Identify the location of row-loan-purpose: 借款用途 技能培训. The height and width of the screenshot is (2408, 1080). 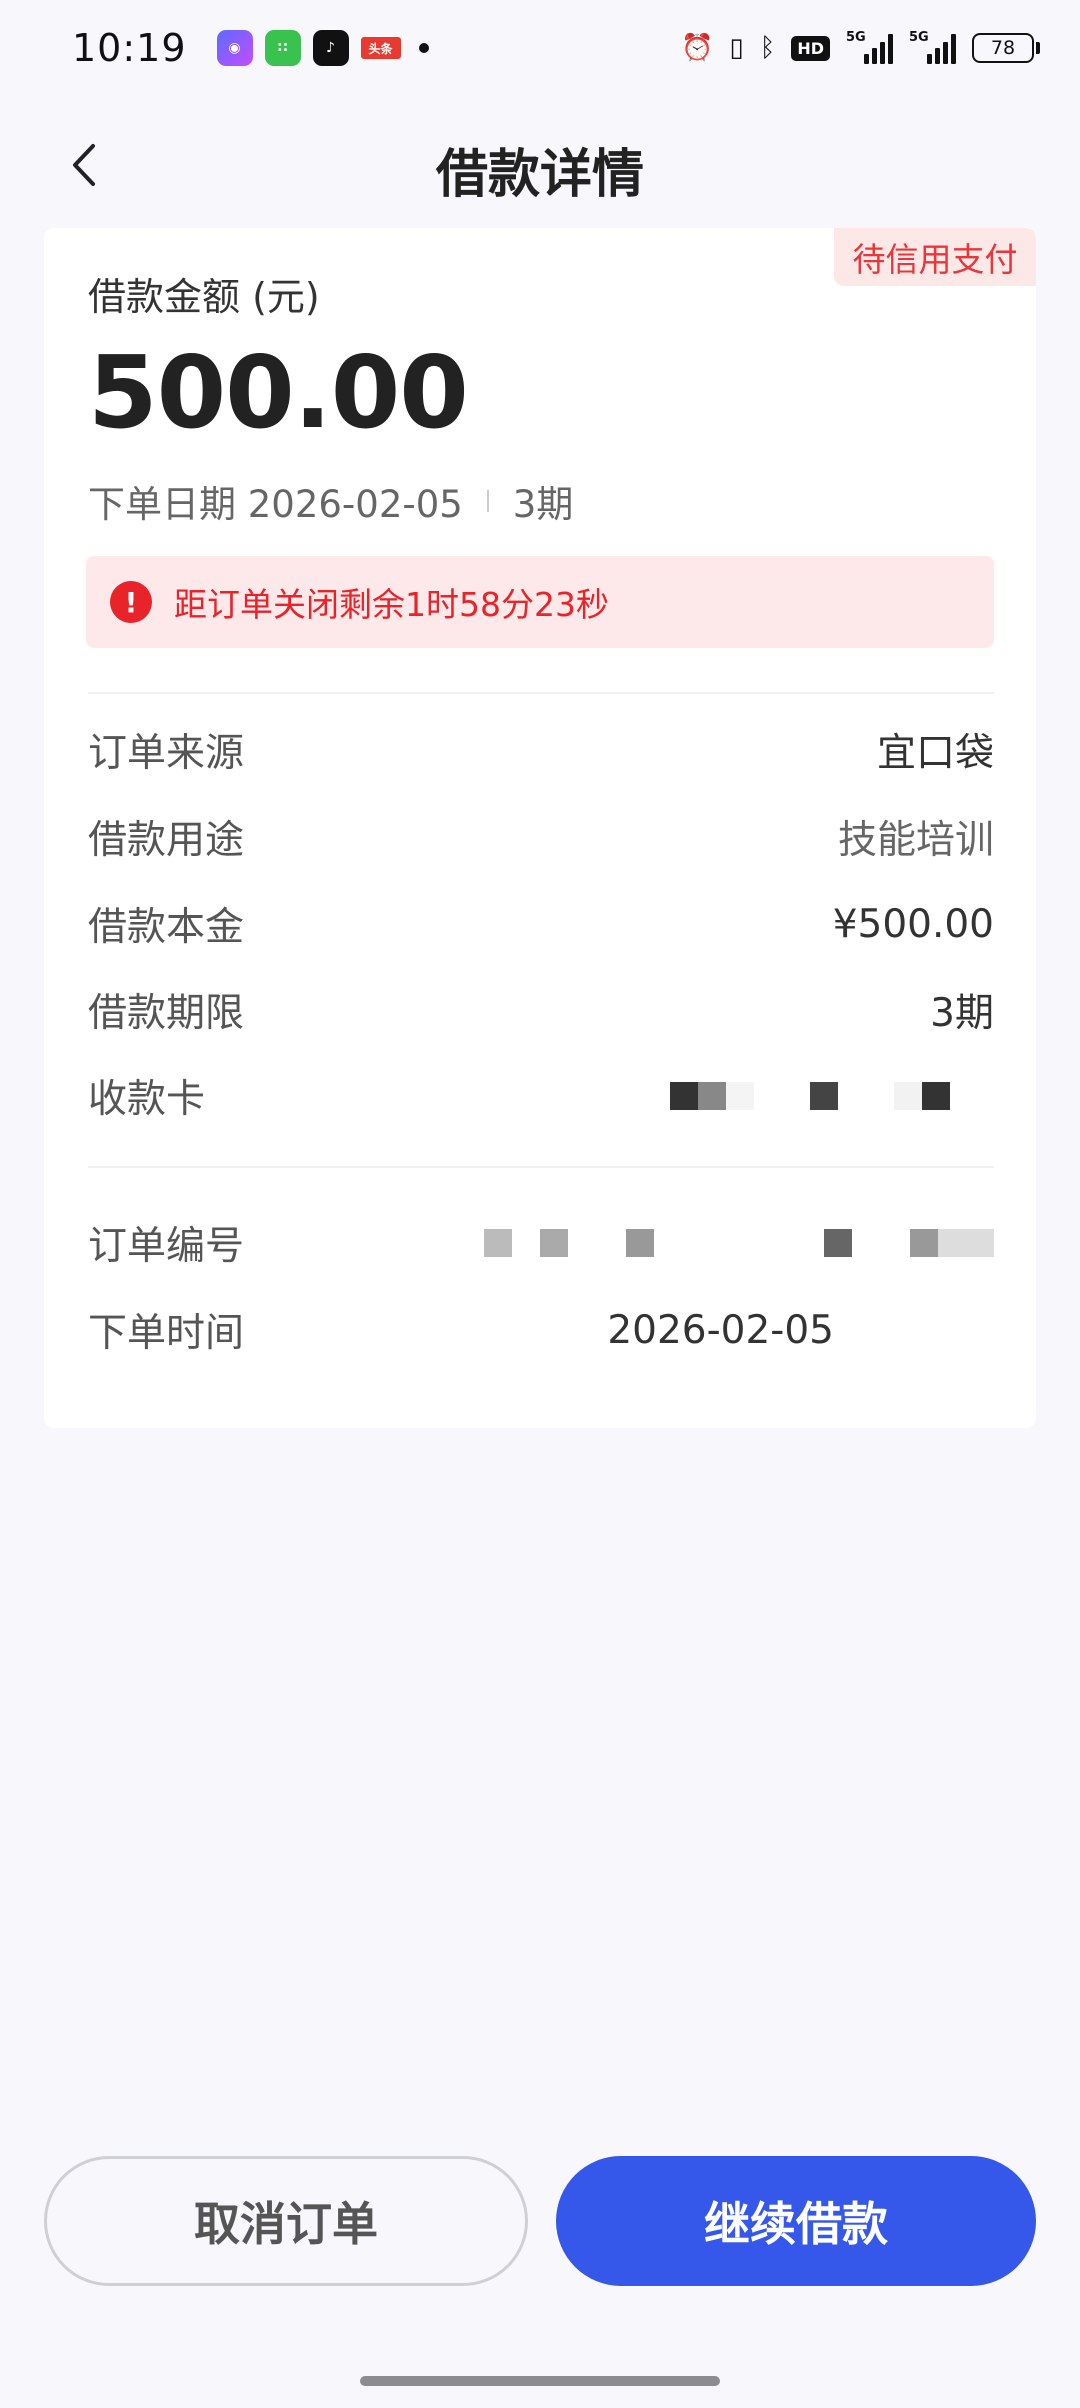
(541, 837).